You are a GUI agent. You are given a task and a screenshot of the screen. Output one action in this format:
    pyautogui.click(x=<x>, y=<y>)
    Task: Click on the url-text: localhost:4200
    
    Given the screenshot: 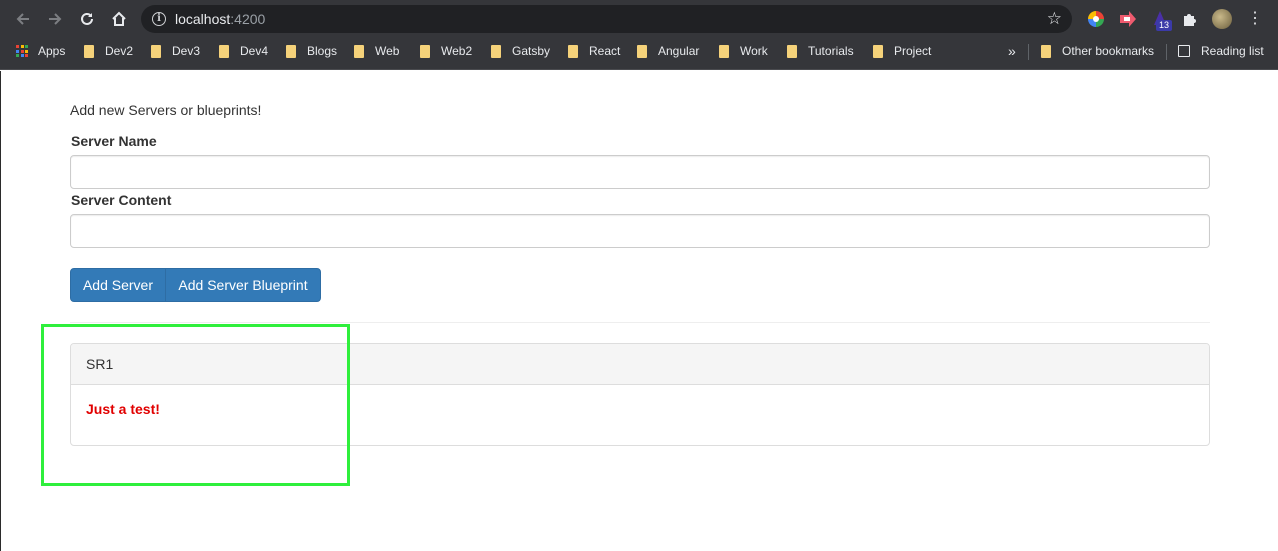 What is the action you would take?
    pyautogui.click(x=220, y=19)
    